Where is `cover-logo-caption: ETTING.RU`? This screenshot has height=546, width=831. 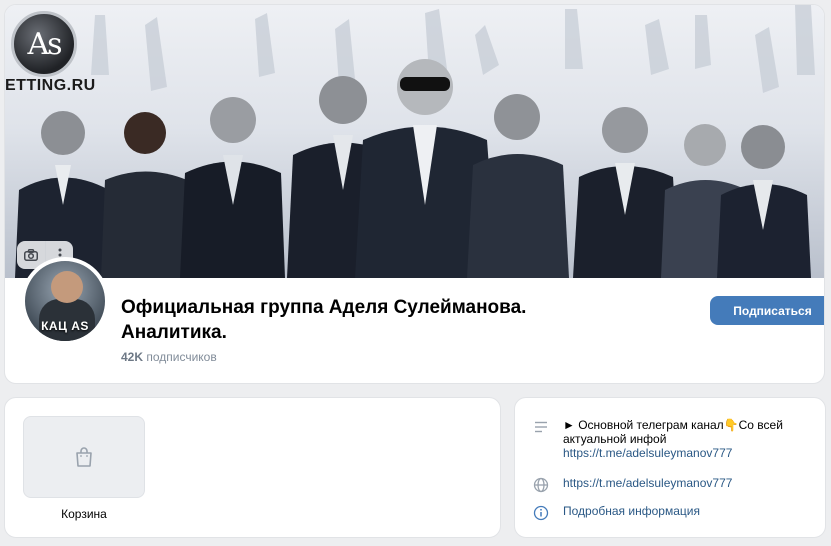 cover-logo-caption: ETTING.RU is located at coordinates (50, 85).